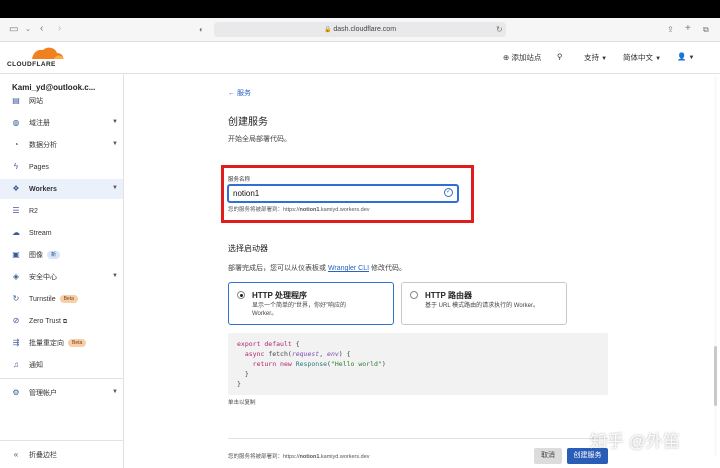 This screenshot has height=468, width=720. Describe the element at coordinates (248, 122) in the screenshot. I see `page-title: 创建服务` at that location.